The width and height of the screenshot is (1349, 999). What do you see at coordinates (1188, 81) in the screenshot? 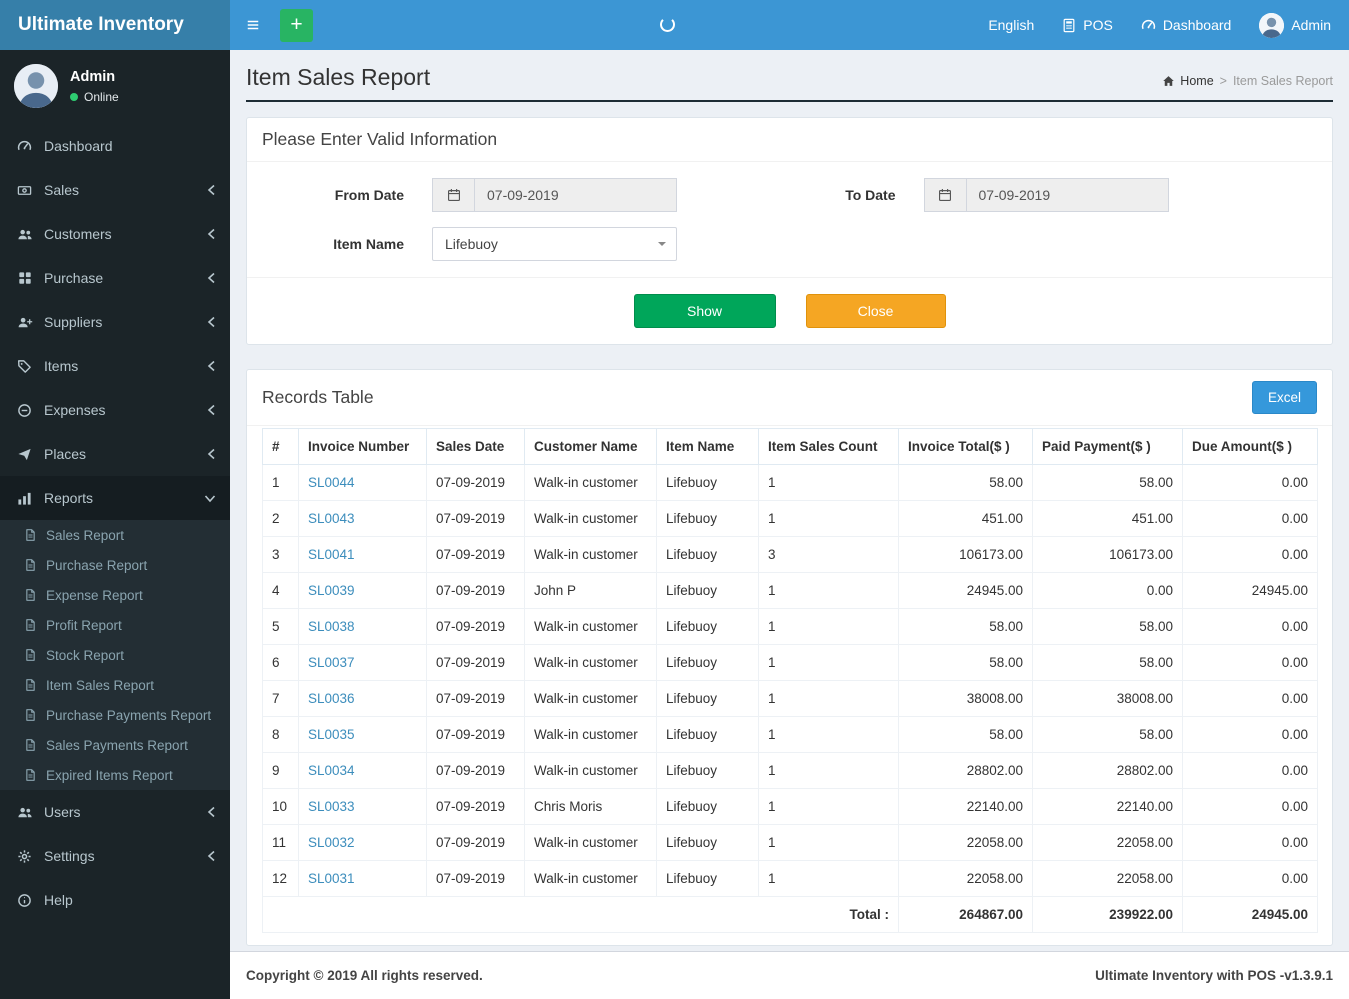
I see `breadcrumb-home: Home` at bounding box center [1188, 81].